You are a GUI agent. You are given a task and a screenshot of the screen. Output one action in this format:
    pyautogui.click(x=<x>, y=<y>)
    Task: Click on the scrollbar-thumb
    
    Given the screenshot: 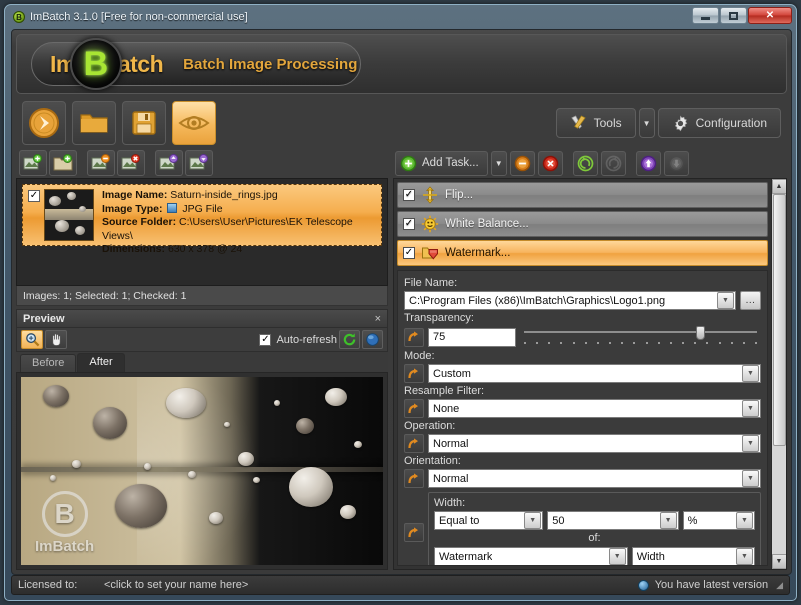 What is the action you would take?
    pyautogui.click(x=779, y=320)
    